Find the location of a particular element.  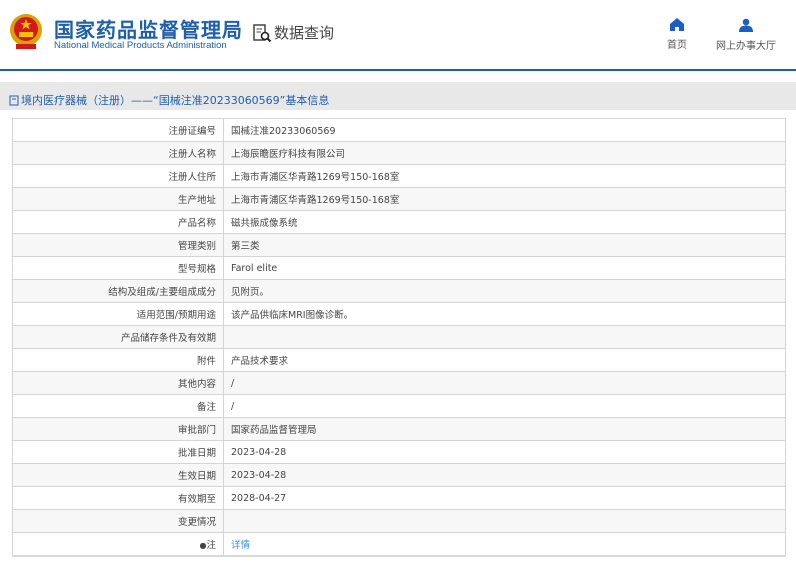

table-row: ●注 详情 is located at coordinates (399, 544).